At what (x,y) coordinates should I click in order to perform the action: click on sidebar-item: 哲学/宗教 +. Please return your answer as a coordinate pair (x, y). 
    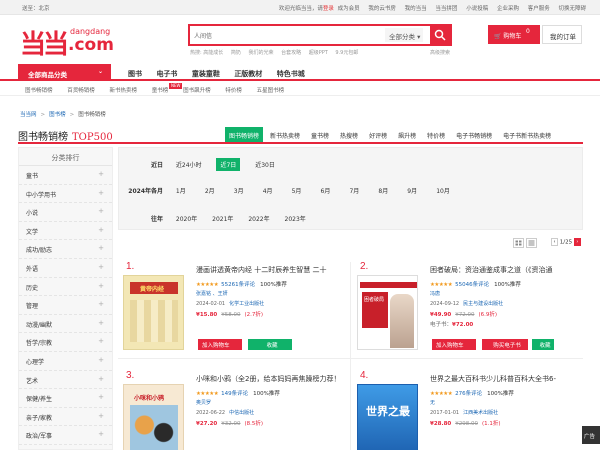
    Looking at the image, I should click on (65, 342).